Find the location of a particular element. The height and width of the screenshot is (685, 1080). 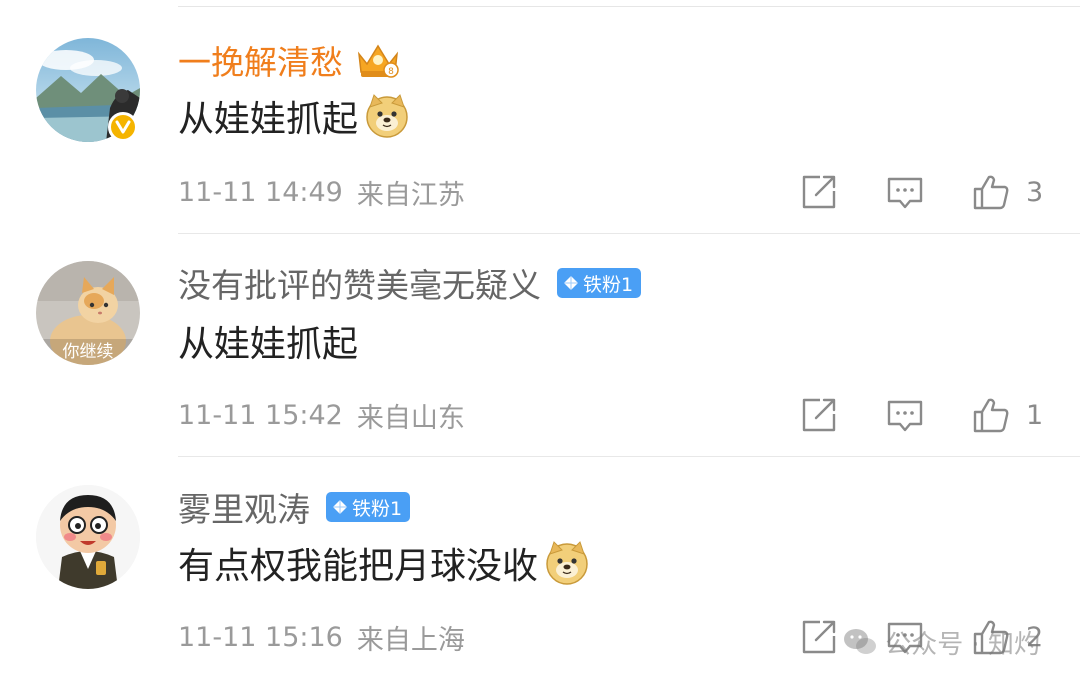

comment-actions: 1 is located at coordinates (922, 415).